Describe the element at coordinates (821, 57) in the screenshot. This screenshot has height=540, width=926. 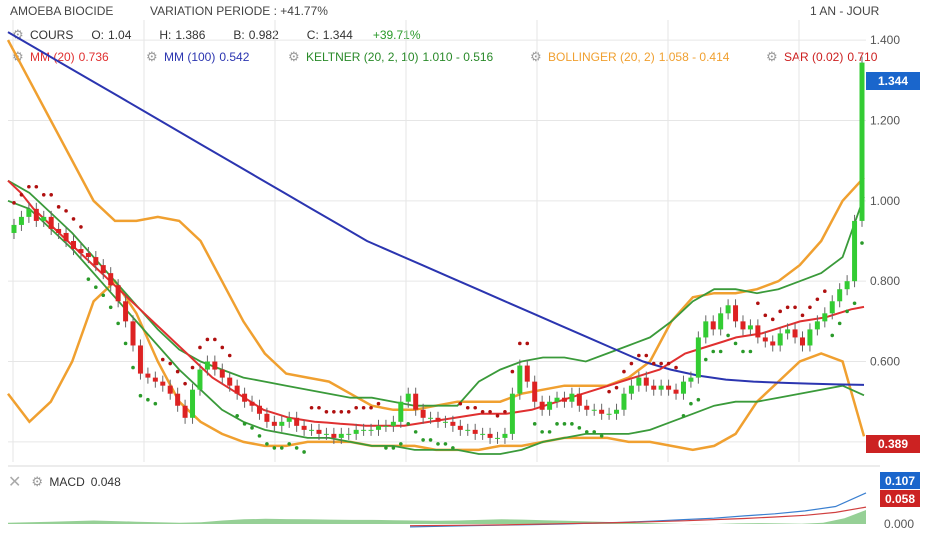
I see `legend-sar: ⚙ SAR (0.02) 0.710` at that location.